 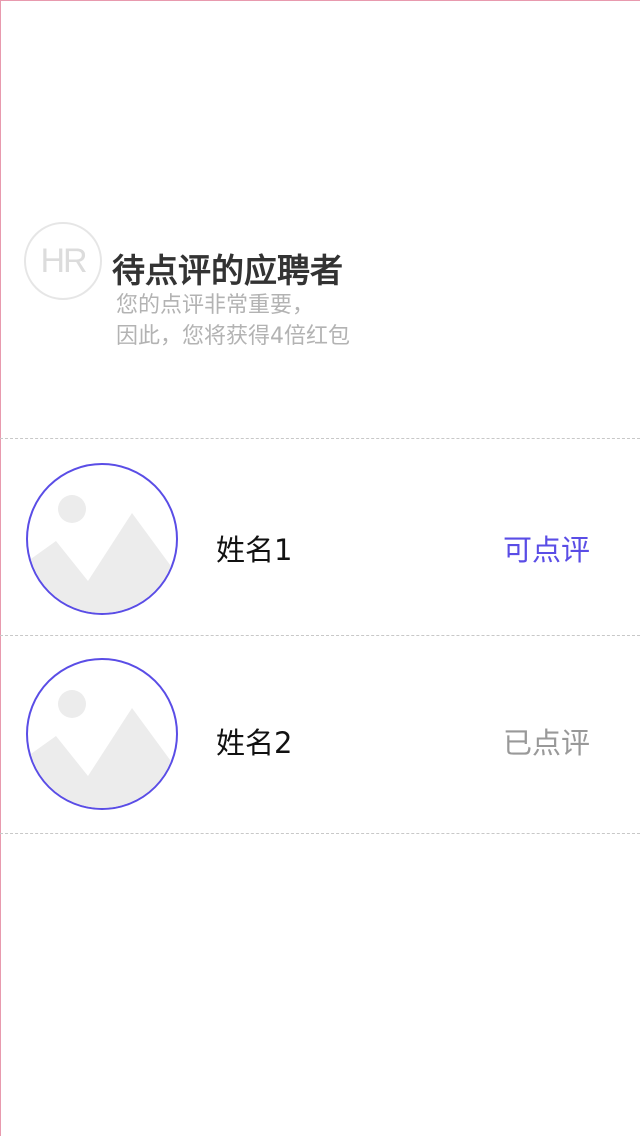 I want to click on subtitle-line-1: 您的点评非常重要，, so click(x=215, y=305).